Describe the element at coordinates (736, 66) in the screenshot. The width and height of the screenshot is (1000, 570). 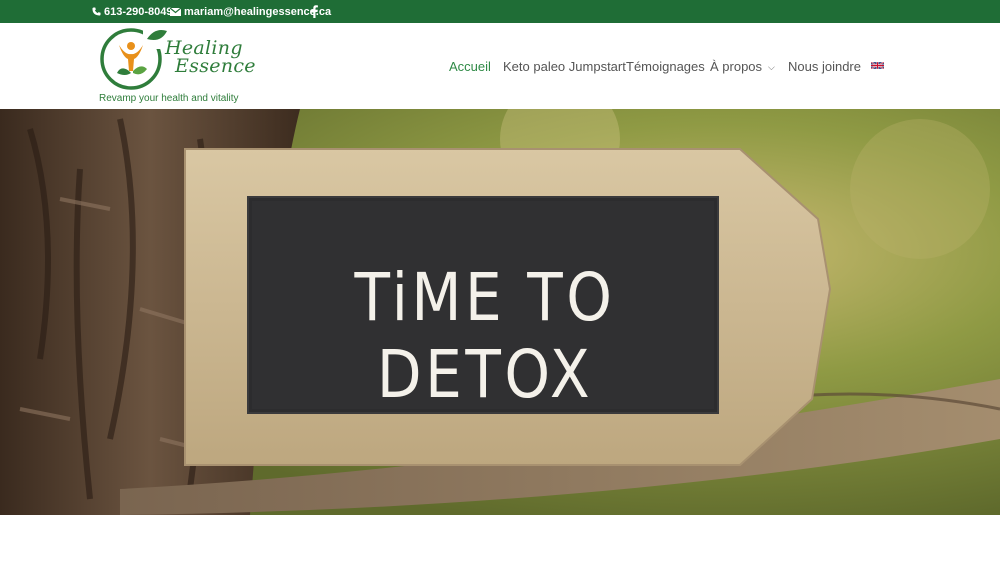
I see `nav-item-a-propos-label: À propos` at that location.